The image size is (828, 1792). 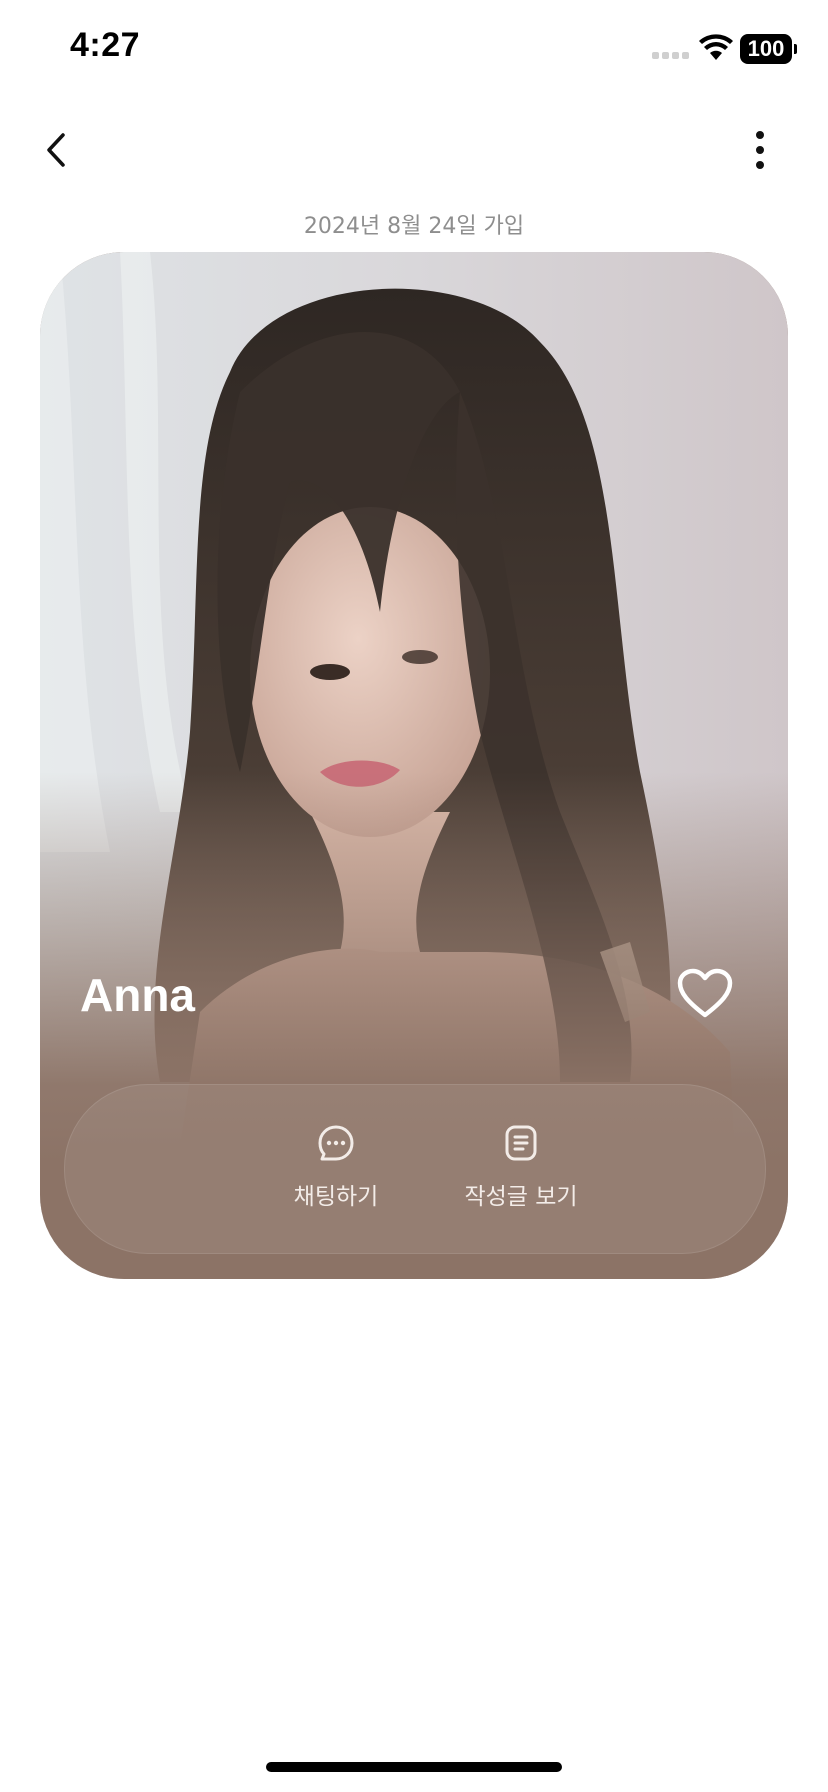 I want to click on battery-level: 100, so click(x=766, y=48).